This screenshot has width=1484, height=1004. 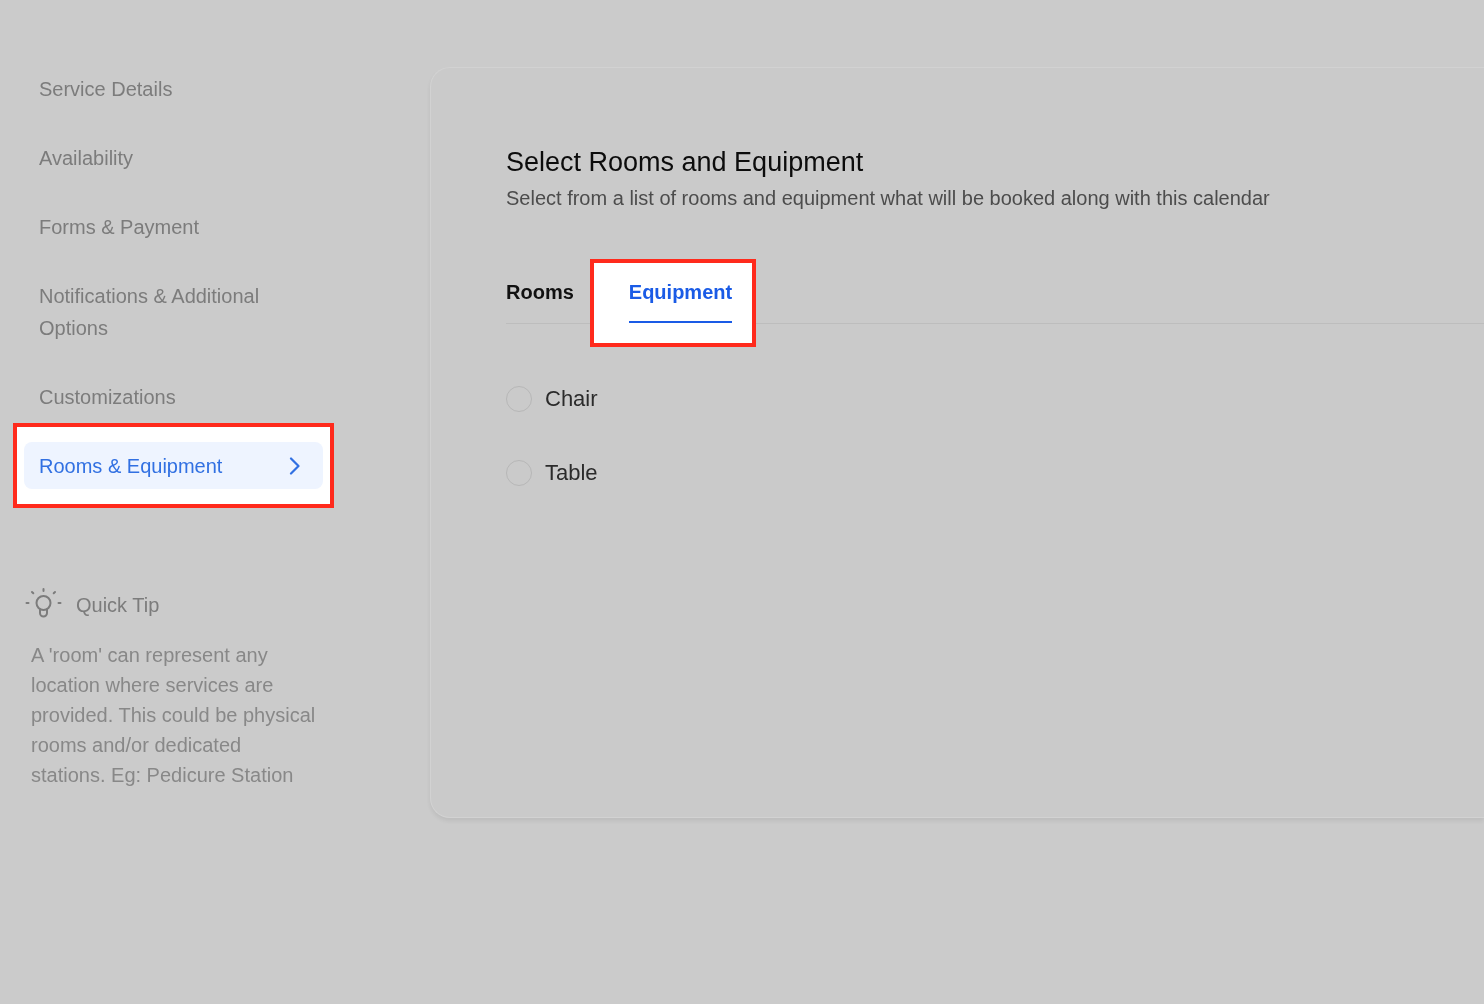 What do you see at coordinates (118, 605) in the screenshot?
I see `tip-title: Quick Tip` at bounding box center [118, 605].